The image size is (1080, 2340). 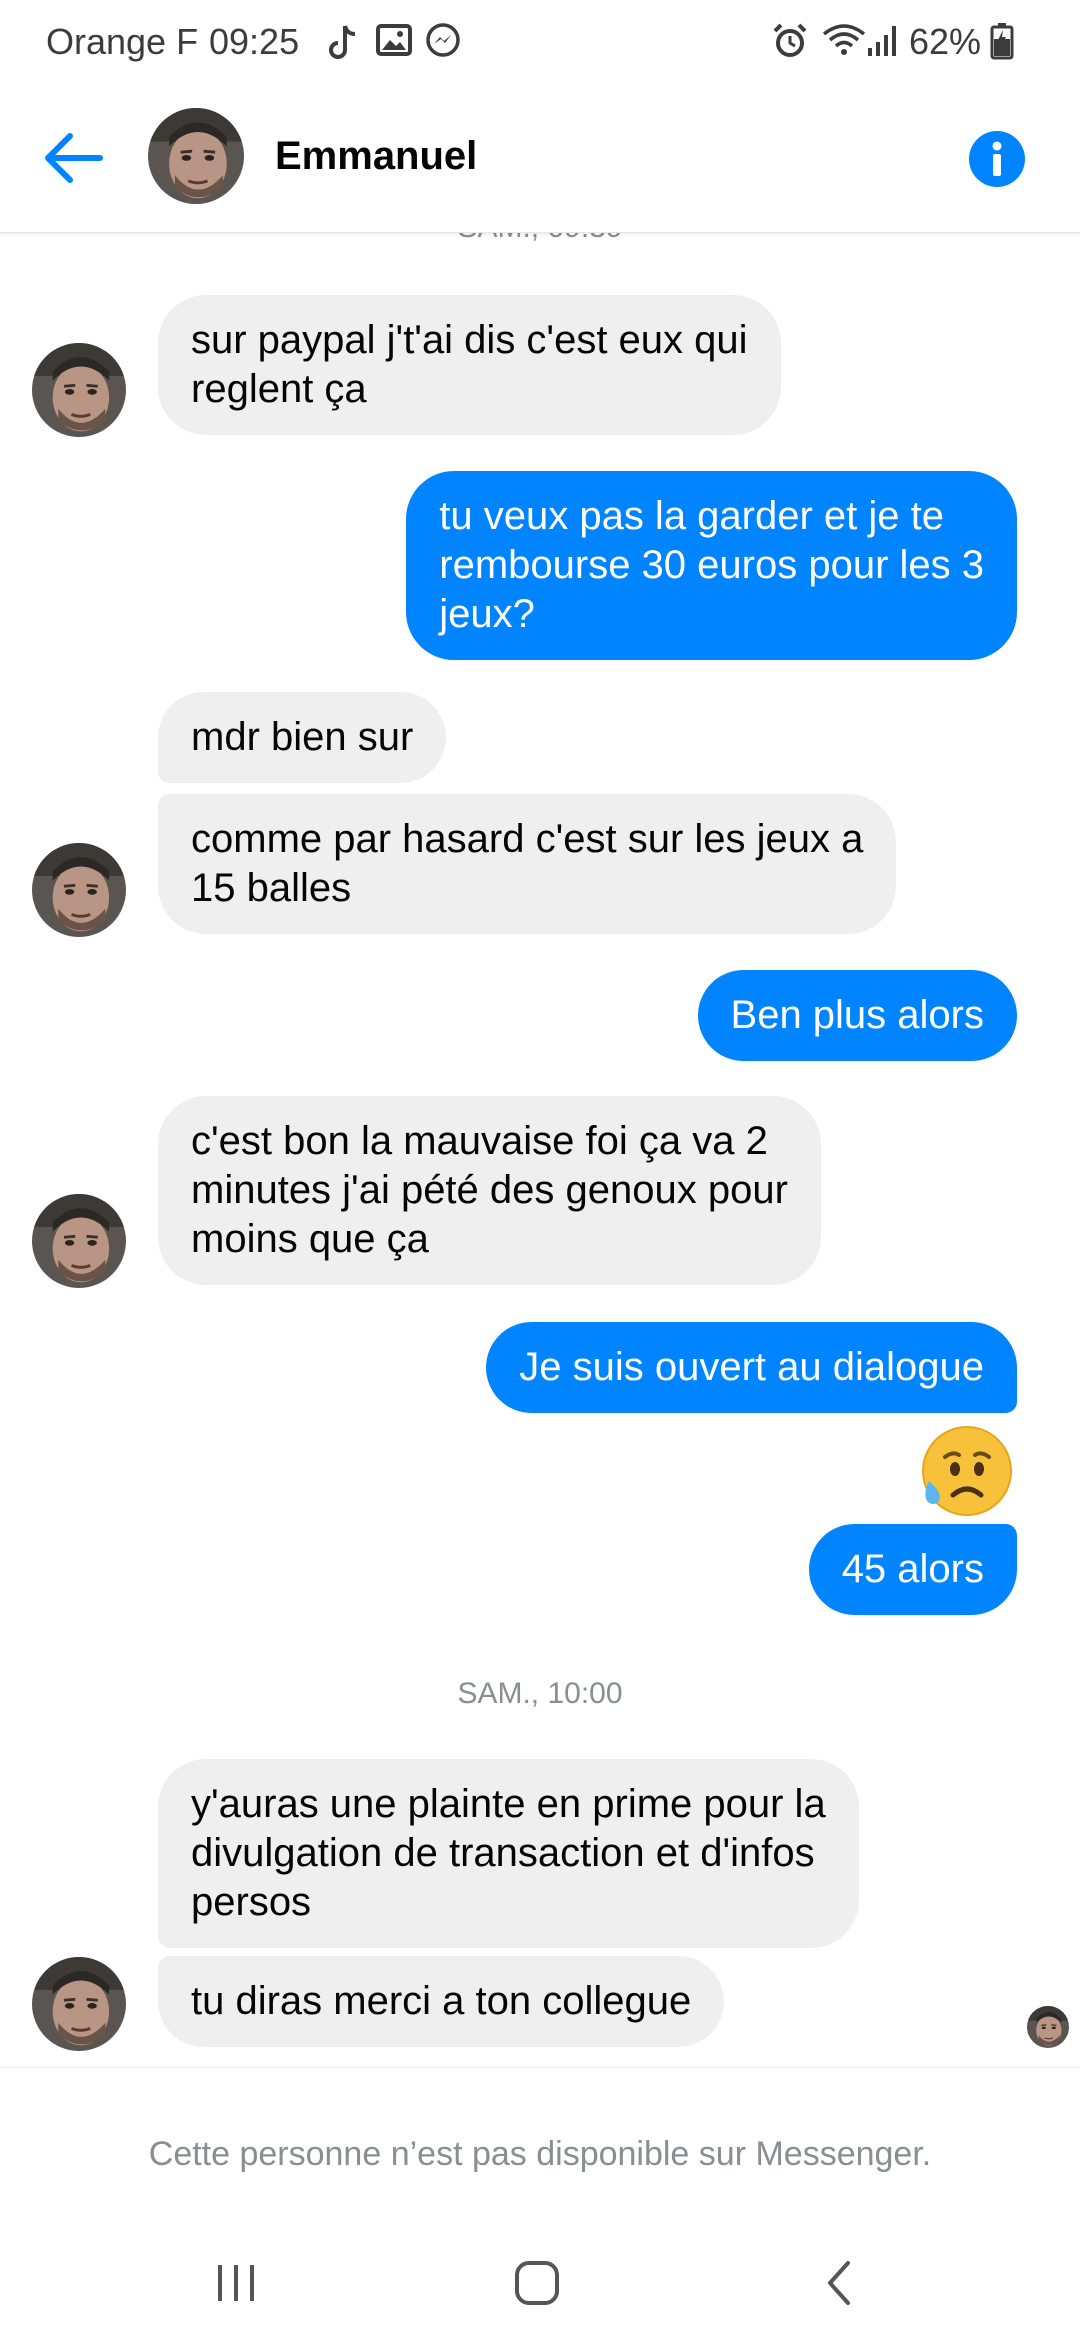 What do you see at coordinates (1048, 2027) in the screenshot?
I see `read-receipt-avatar` at bounding box center [1048, 2027].